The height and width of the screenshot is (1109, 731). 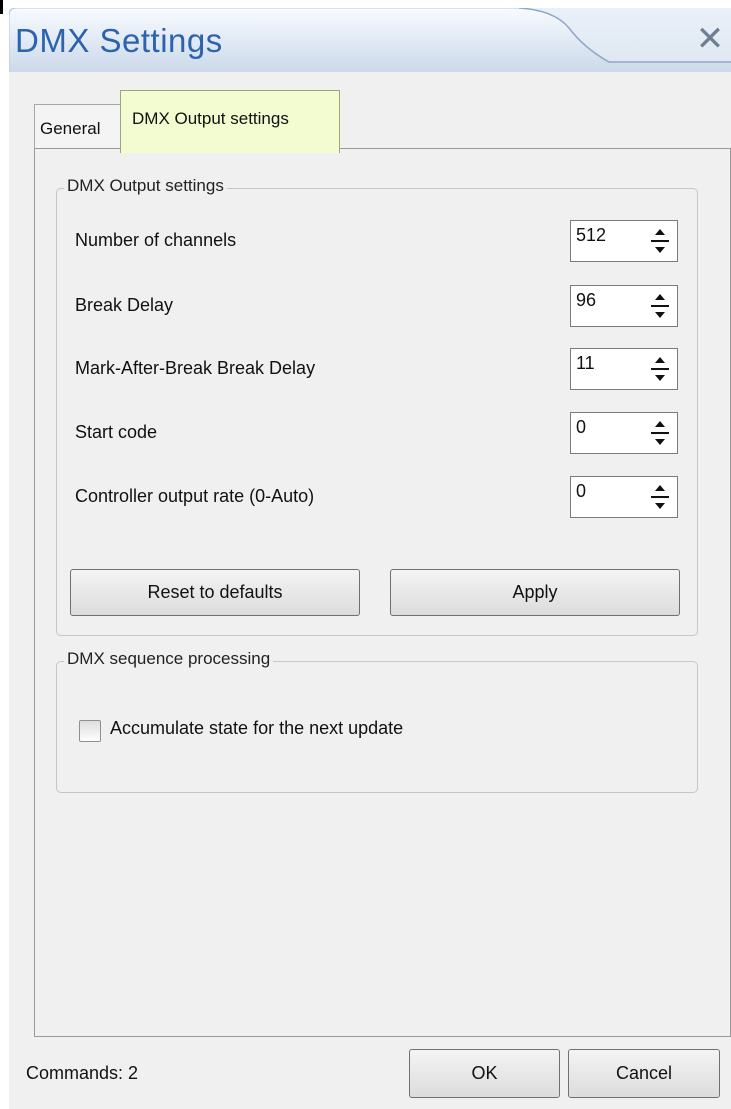 I want to click on channels-value: 512, so click(x=591, y=235).